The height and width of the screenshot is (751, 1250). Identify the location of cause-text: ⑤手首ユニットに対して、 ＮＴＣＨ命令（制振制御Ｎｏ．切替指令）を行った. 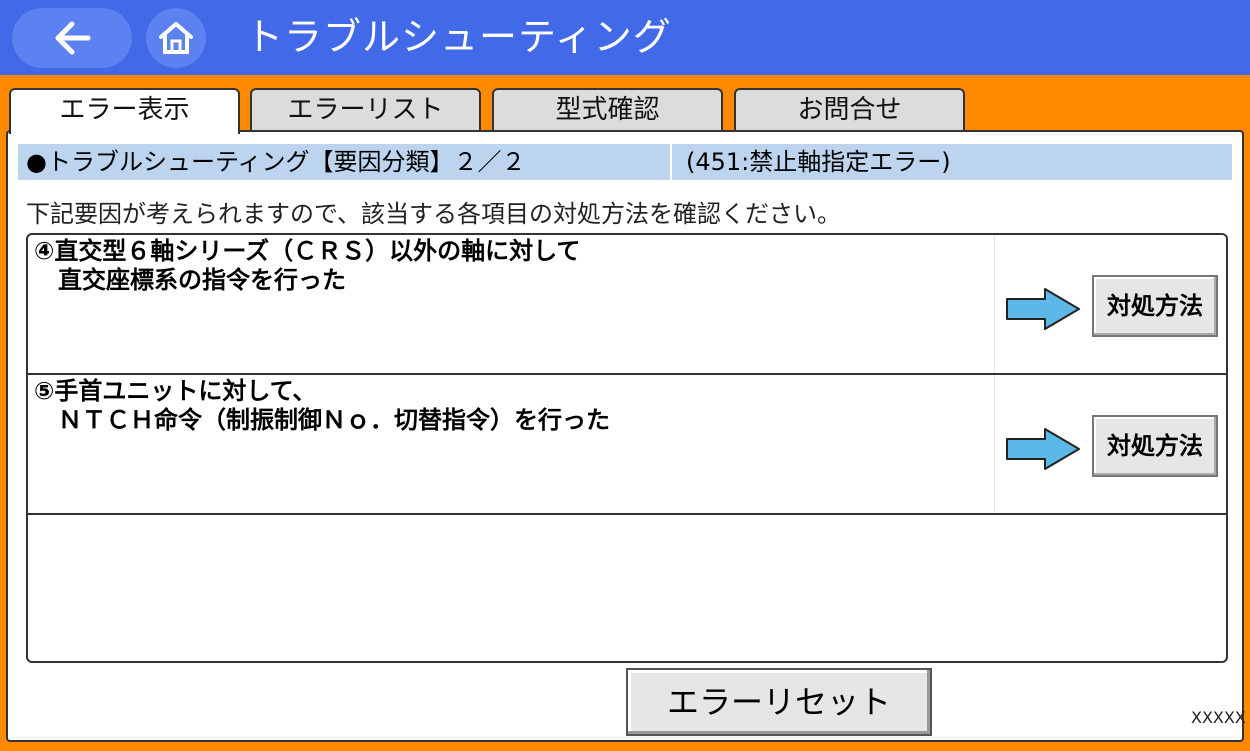
(322, 405).